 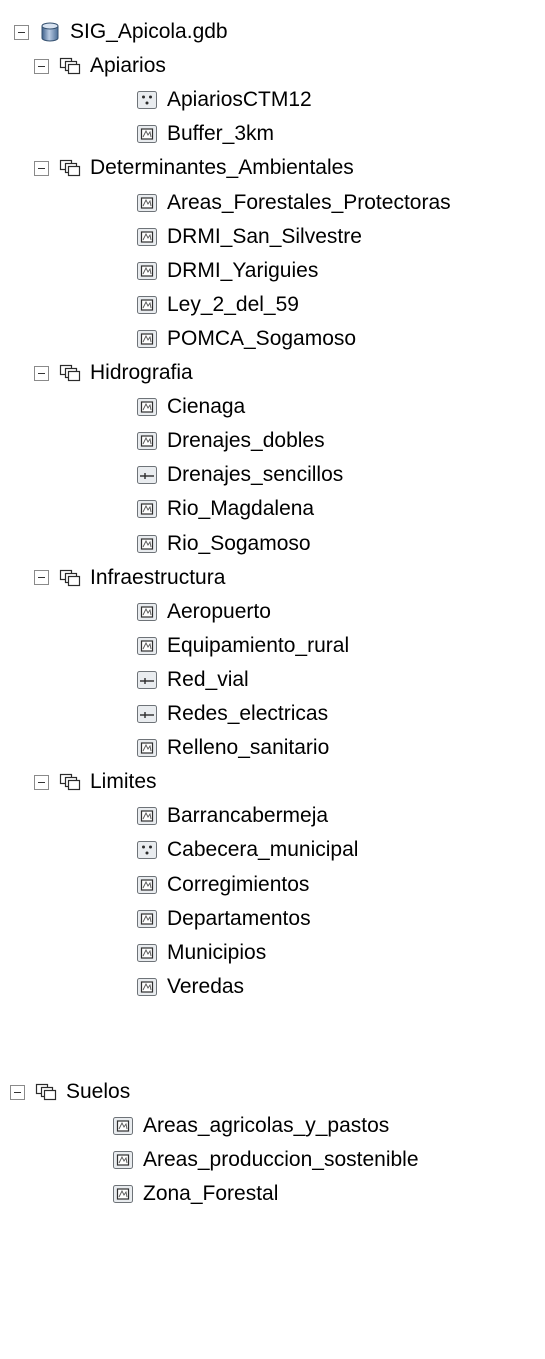 I want to click on tree-dataset-determinantes-ambientales: Determinantes_Ambientales, so click(x=194, y=168).